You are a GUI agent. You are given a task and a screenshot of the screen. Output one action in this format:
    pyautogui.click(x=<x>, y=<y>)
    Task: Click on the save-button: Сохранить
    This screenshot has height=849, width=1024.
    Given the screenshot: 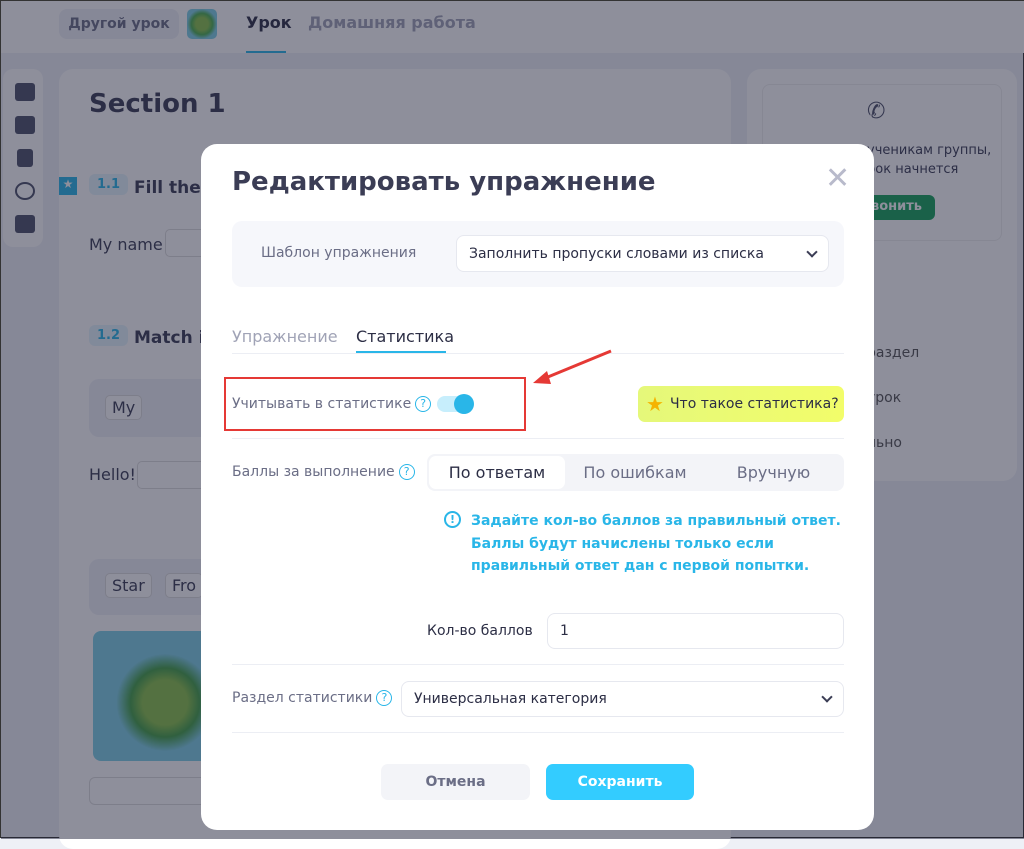 What is the action you would take?
    pyautogui.click(x=620, y=782)
    